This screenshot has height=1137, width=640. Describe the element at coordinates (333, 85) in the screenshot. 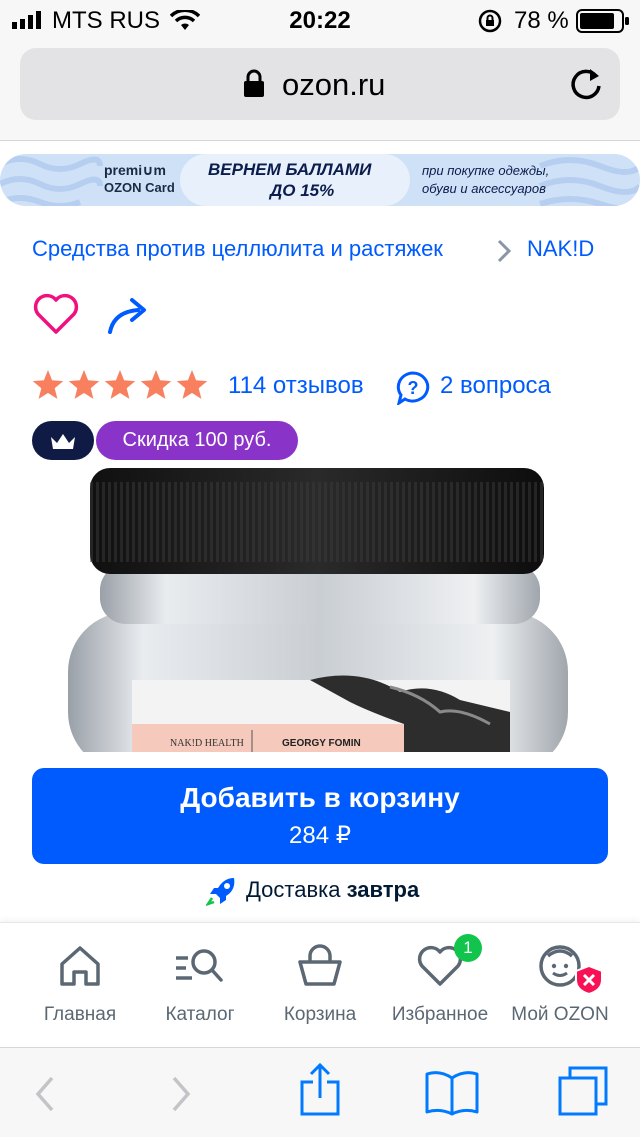

I see `url-text: ozon.ru` at that location.